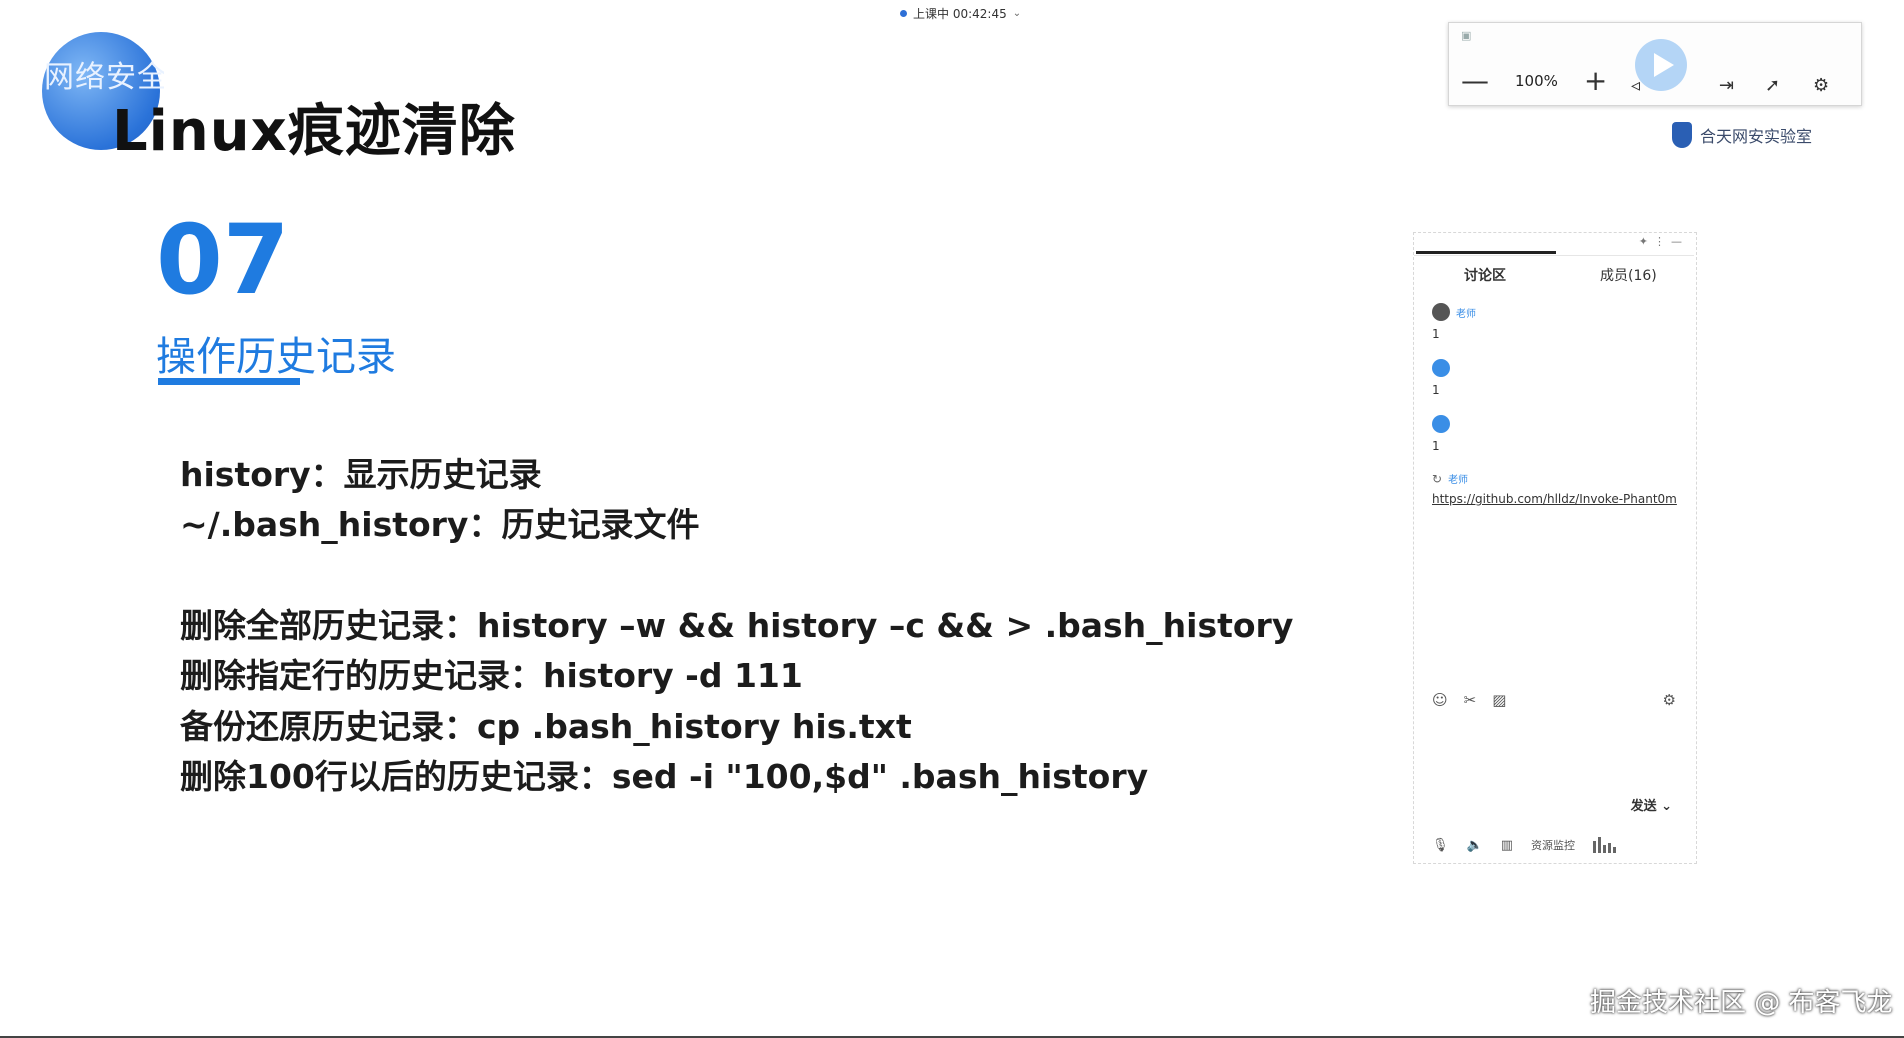  I want to click on play-icon, so click(1661, 65).